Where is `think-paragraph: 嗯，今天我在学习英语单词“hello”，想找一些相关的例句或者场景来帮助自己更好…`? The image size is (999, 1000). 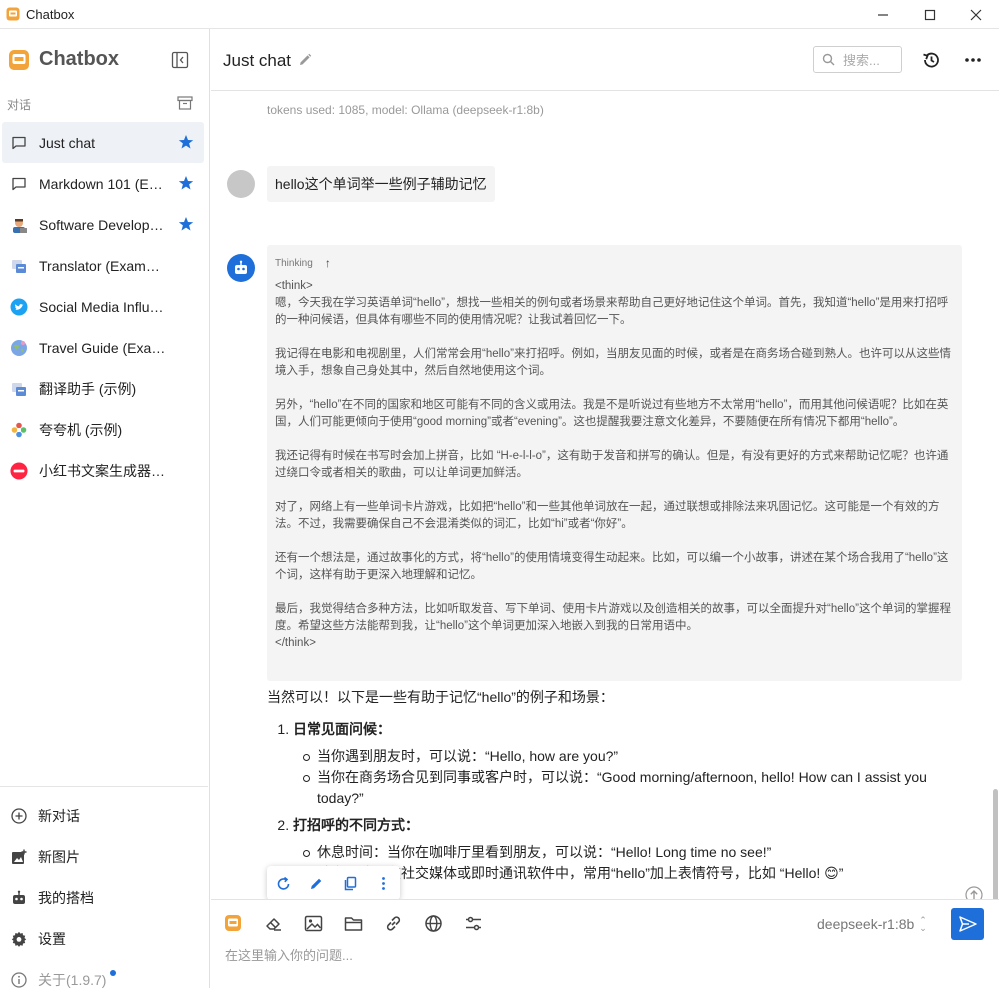 think-paragraph: 嗯，今天我在学习英语单词“hello”，想找一些相关的例句或者场景来帮助自己更好… is located at coordinates (612, 311).